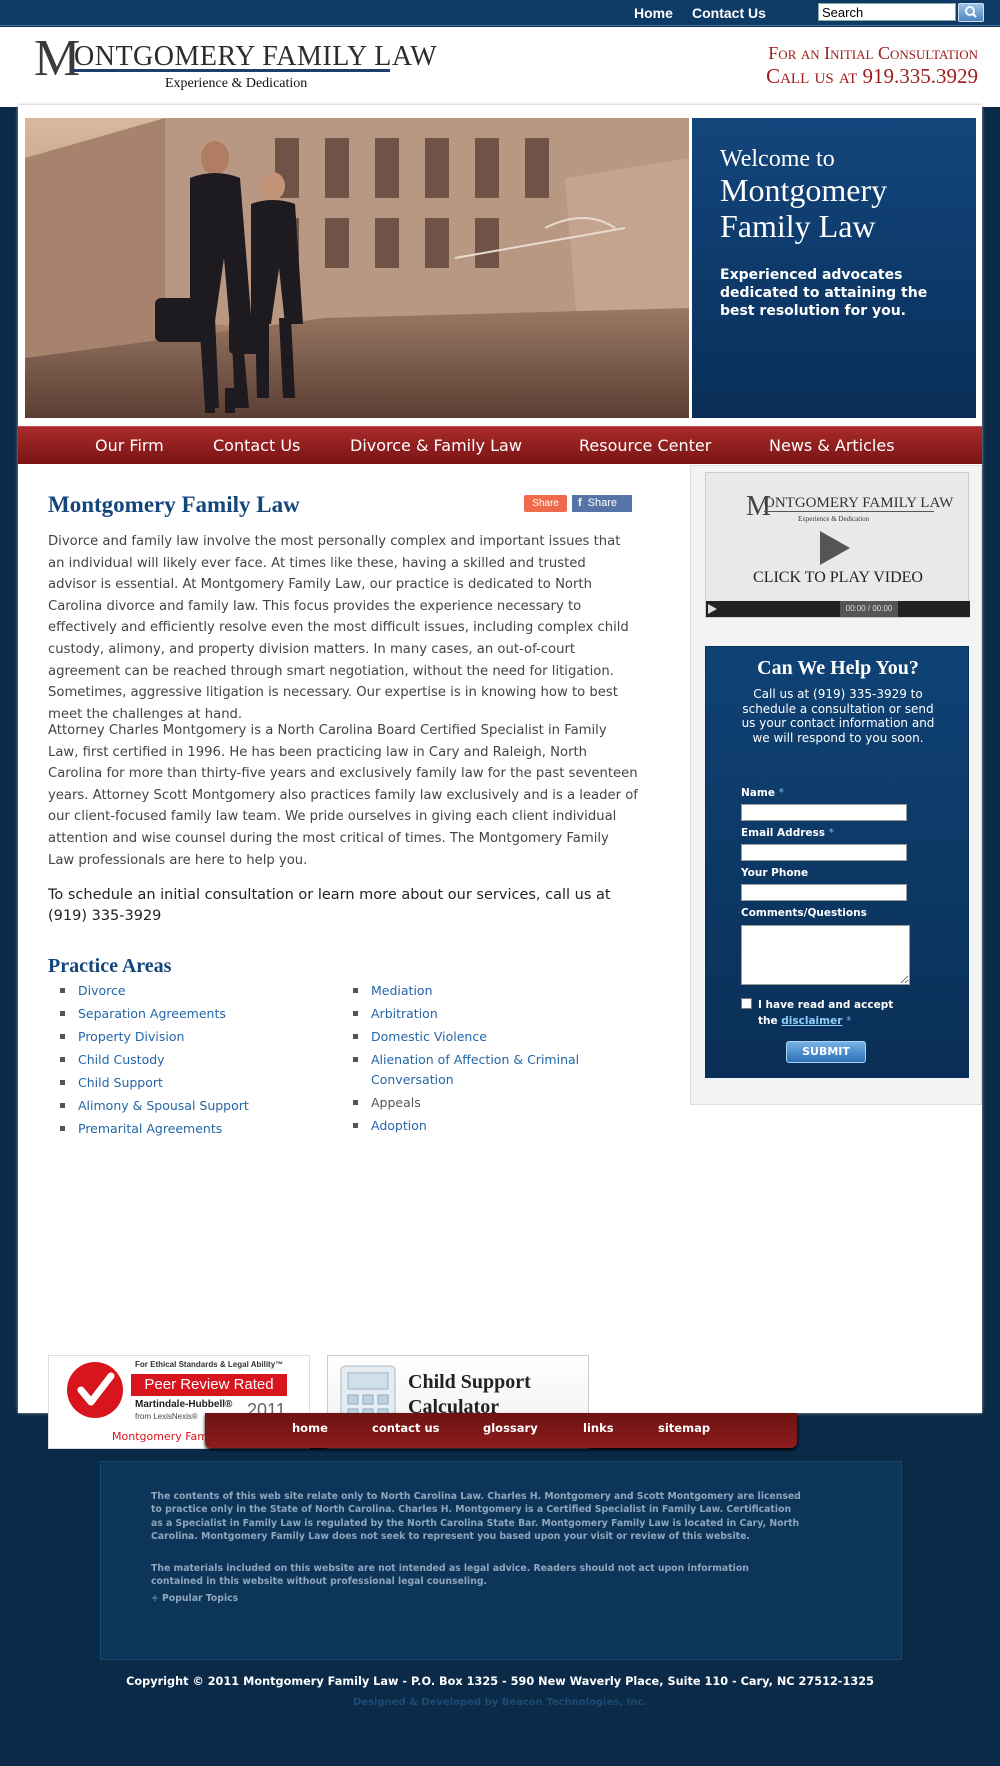  What do you see at coordinates (712, 609) in the screenshot?
I see `play-button-icon` at bounding box center [712, 609].